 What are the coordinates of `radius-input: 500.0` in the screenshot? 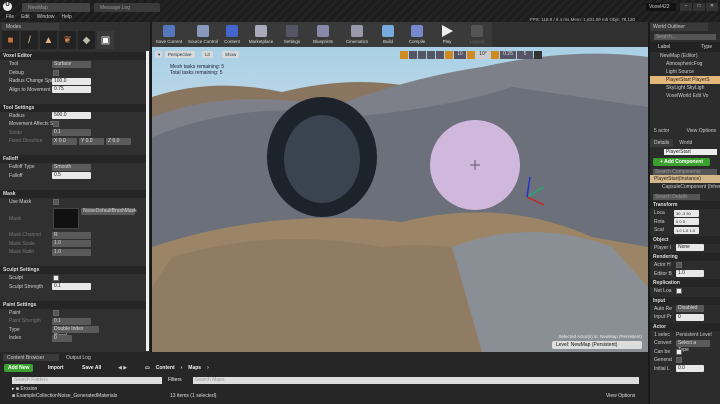 It's located at (71, 116).